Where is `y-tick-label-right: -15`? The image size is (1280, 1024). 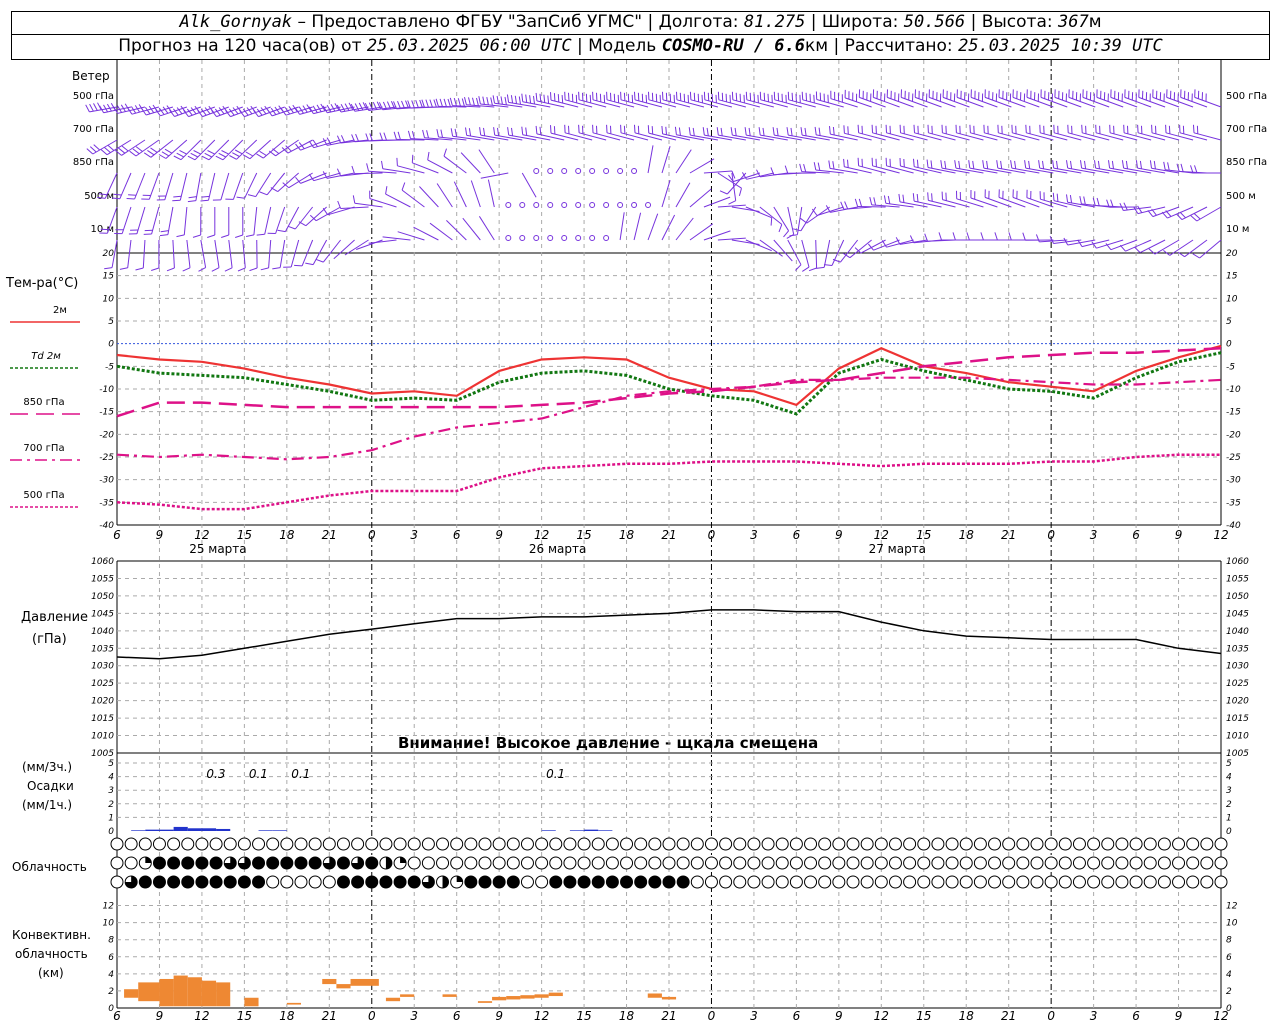 y-tick-label-right: -15 is located at coordinates (1233, 413).